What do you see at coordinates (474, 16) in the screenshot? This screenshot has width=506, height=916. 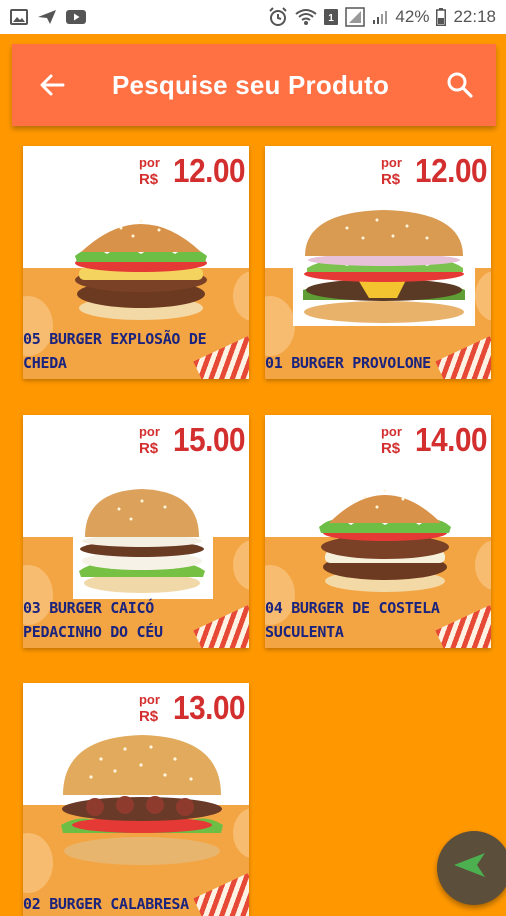 I see `clock: 22:18` at bounding box center [474, 16].